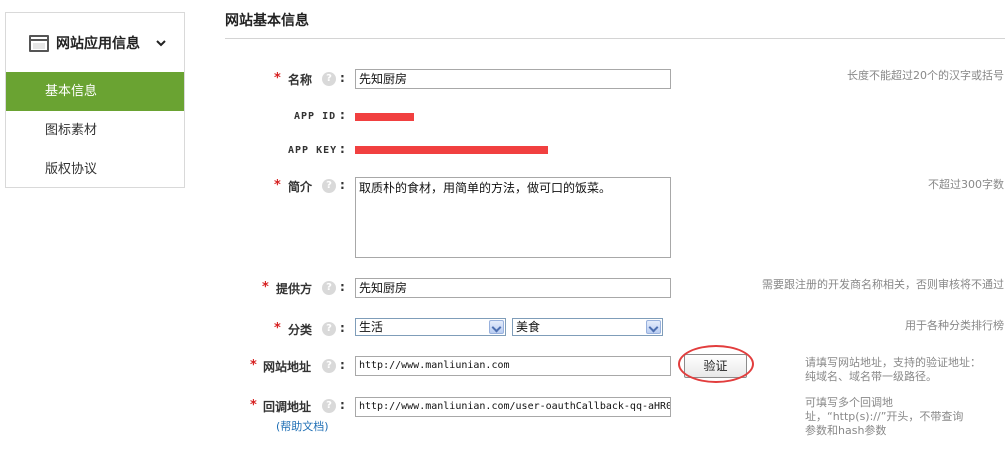 This screenshot has height=452, width=1007. I want to click on callback-url-label: 回调地址, so click(287, 407).